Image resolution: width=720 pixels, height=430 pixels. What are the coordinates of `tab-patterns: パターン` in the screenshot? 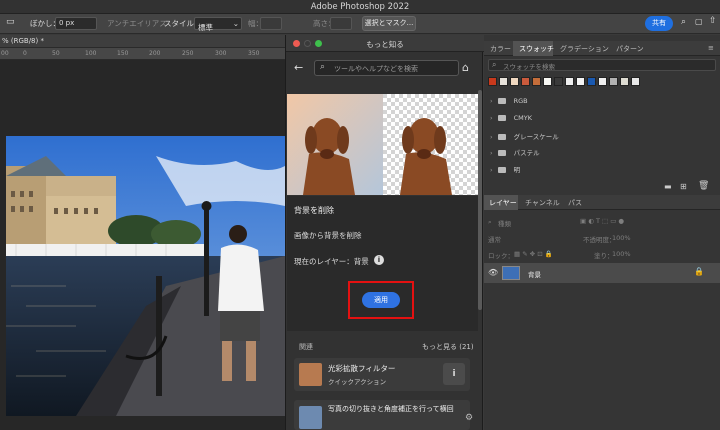 It's located at (630, 49).